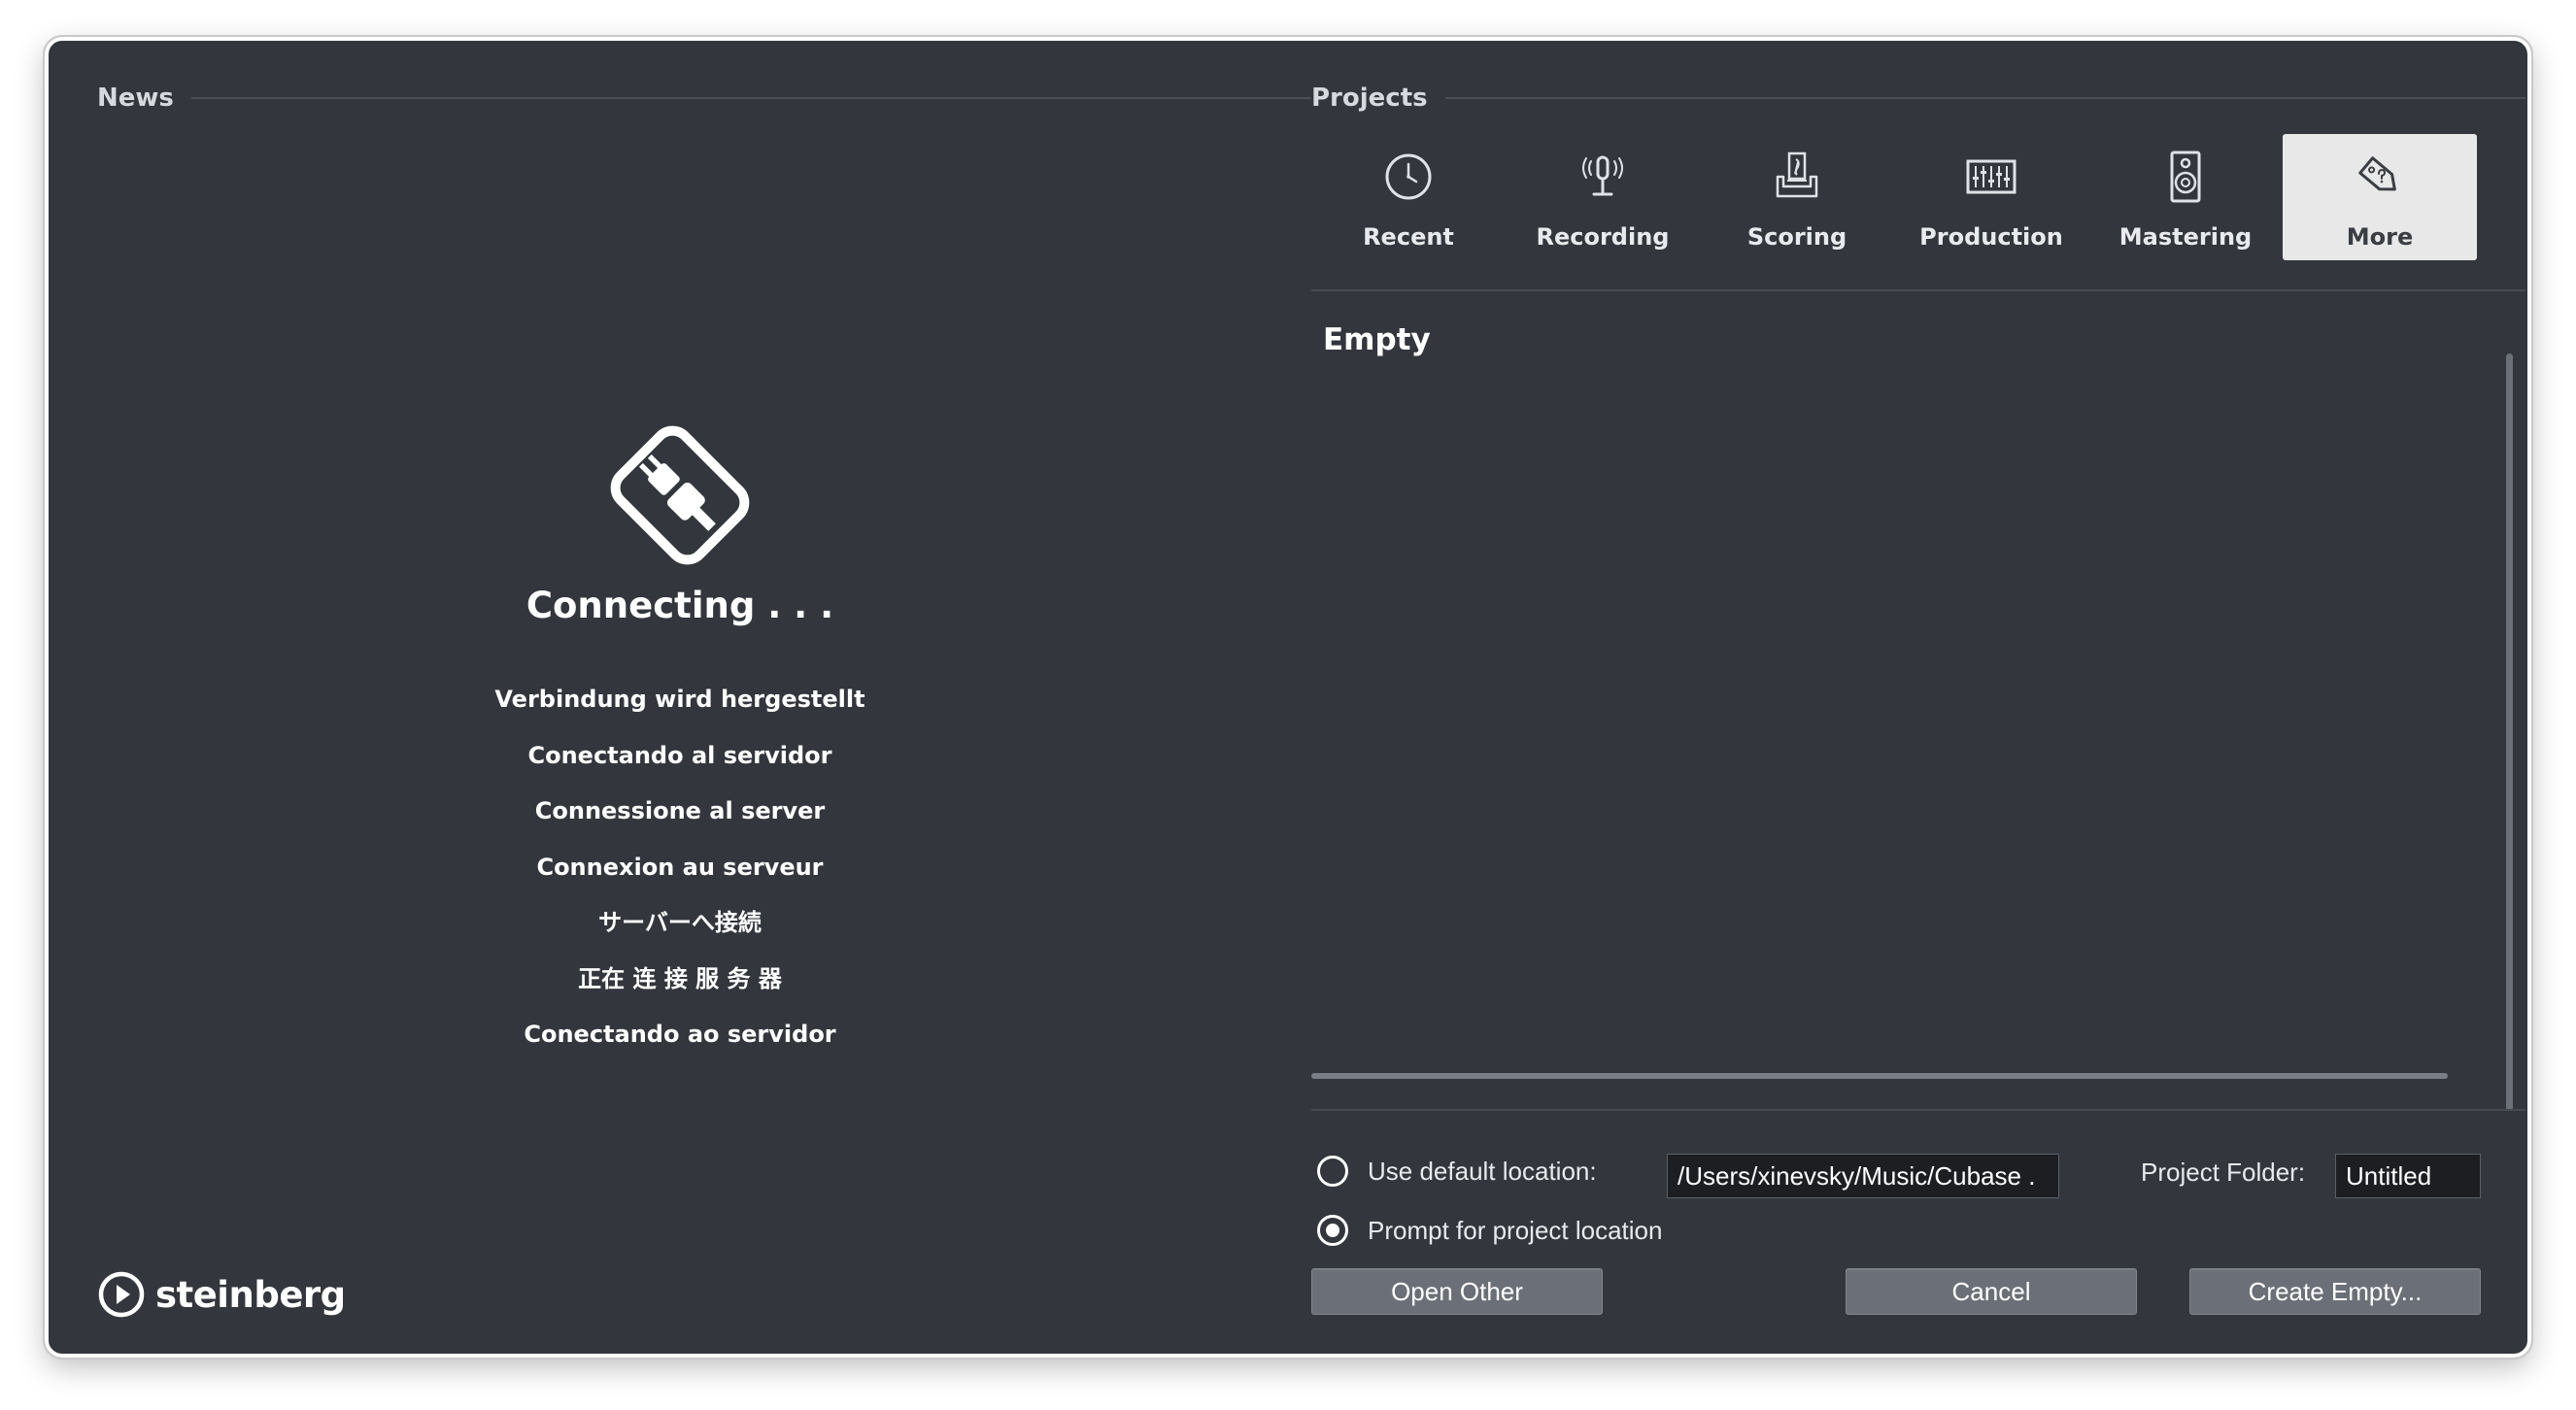 The image size is (2576, 1410). Describe the element at coordinates (1918, 290) in the screenshot. I see `tabs-divider` at that location.